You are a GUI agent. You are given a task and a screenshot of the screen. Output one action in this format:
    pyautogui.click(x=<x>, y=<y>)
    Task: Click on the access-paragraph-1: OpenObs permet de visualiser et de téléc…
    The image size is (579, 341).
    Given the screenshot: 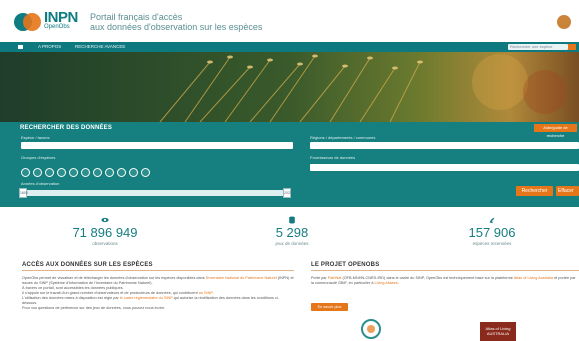 What is the action you would take?
    pyautogui.click(x=158, y=280)
    